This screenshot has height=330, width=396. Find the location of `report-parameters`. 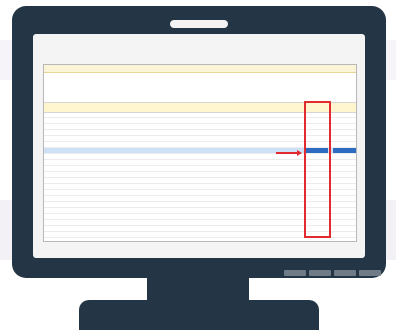

report-parameters is located at coordinates (200, 83).